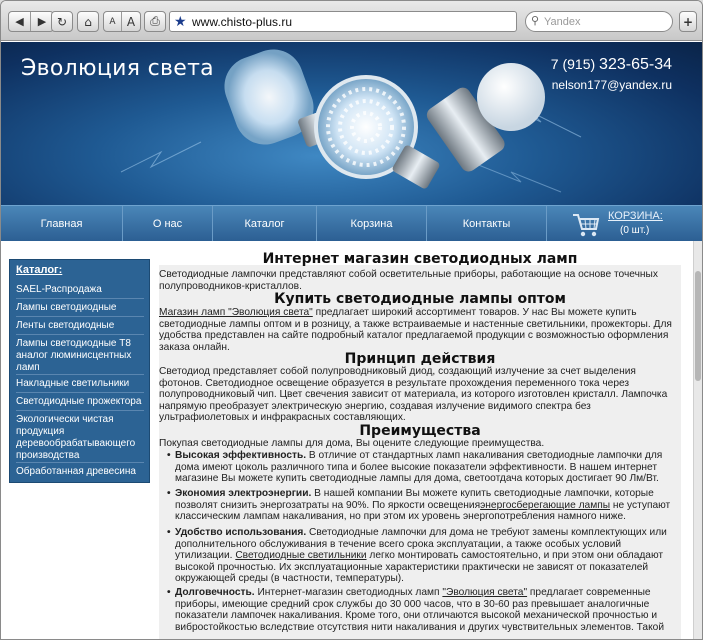 The image size is (703, 640). I want to click on advantage-title: Высокая эффективность., so click(241, 455).